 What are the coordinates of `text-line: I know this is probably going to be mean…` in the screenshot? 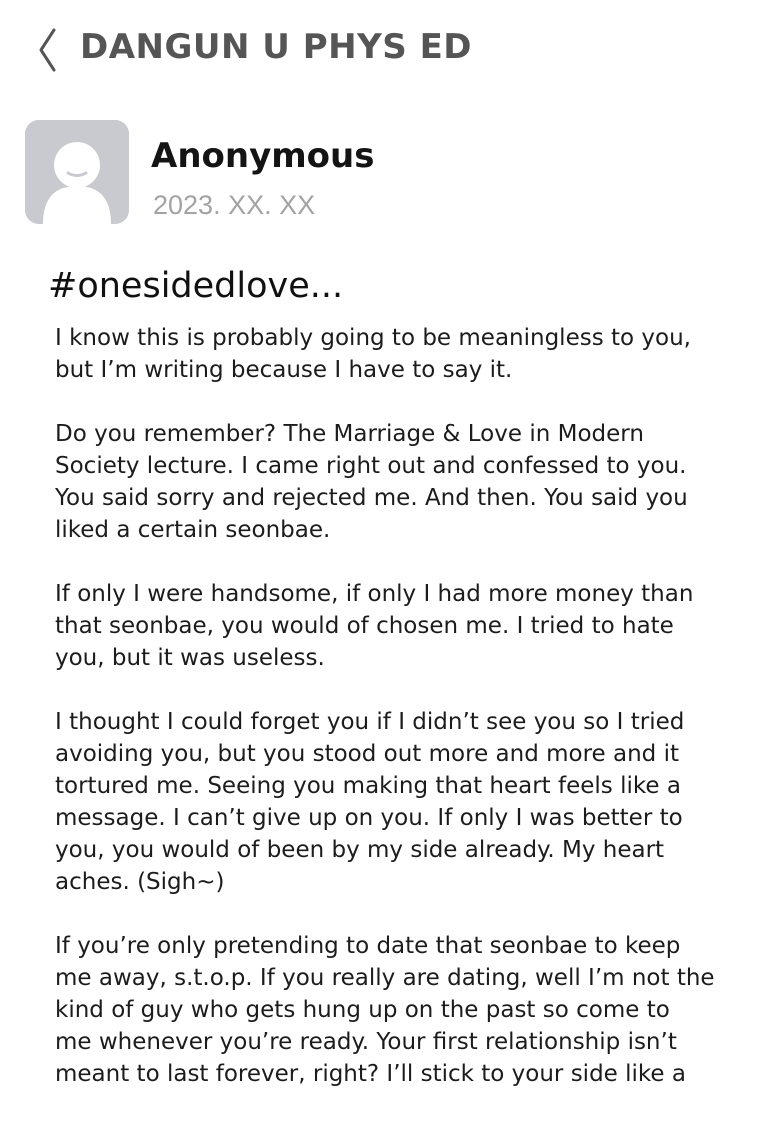 It's located at (373, 338).